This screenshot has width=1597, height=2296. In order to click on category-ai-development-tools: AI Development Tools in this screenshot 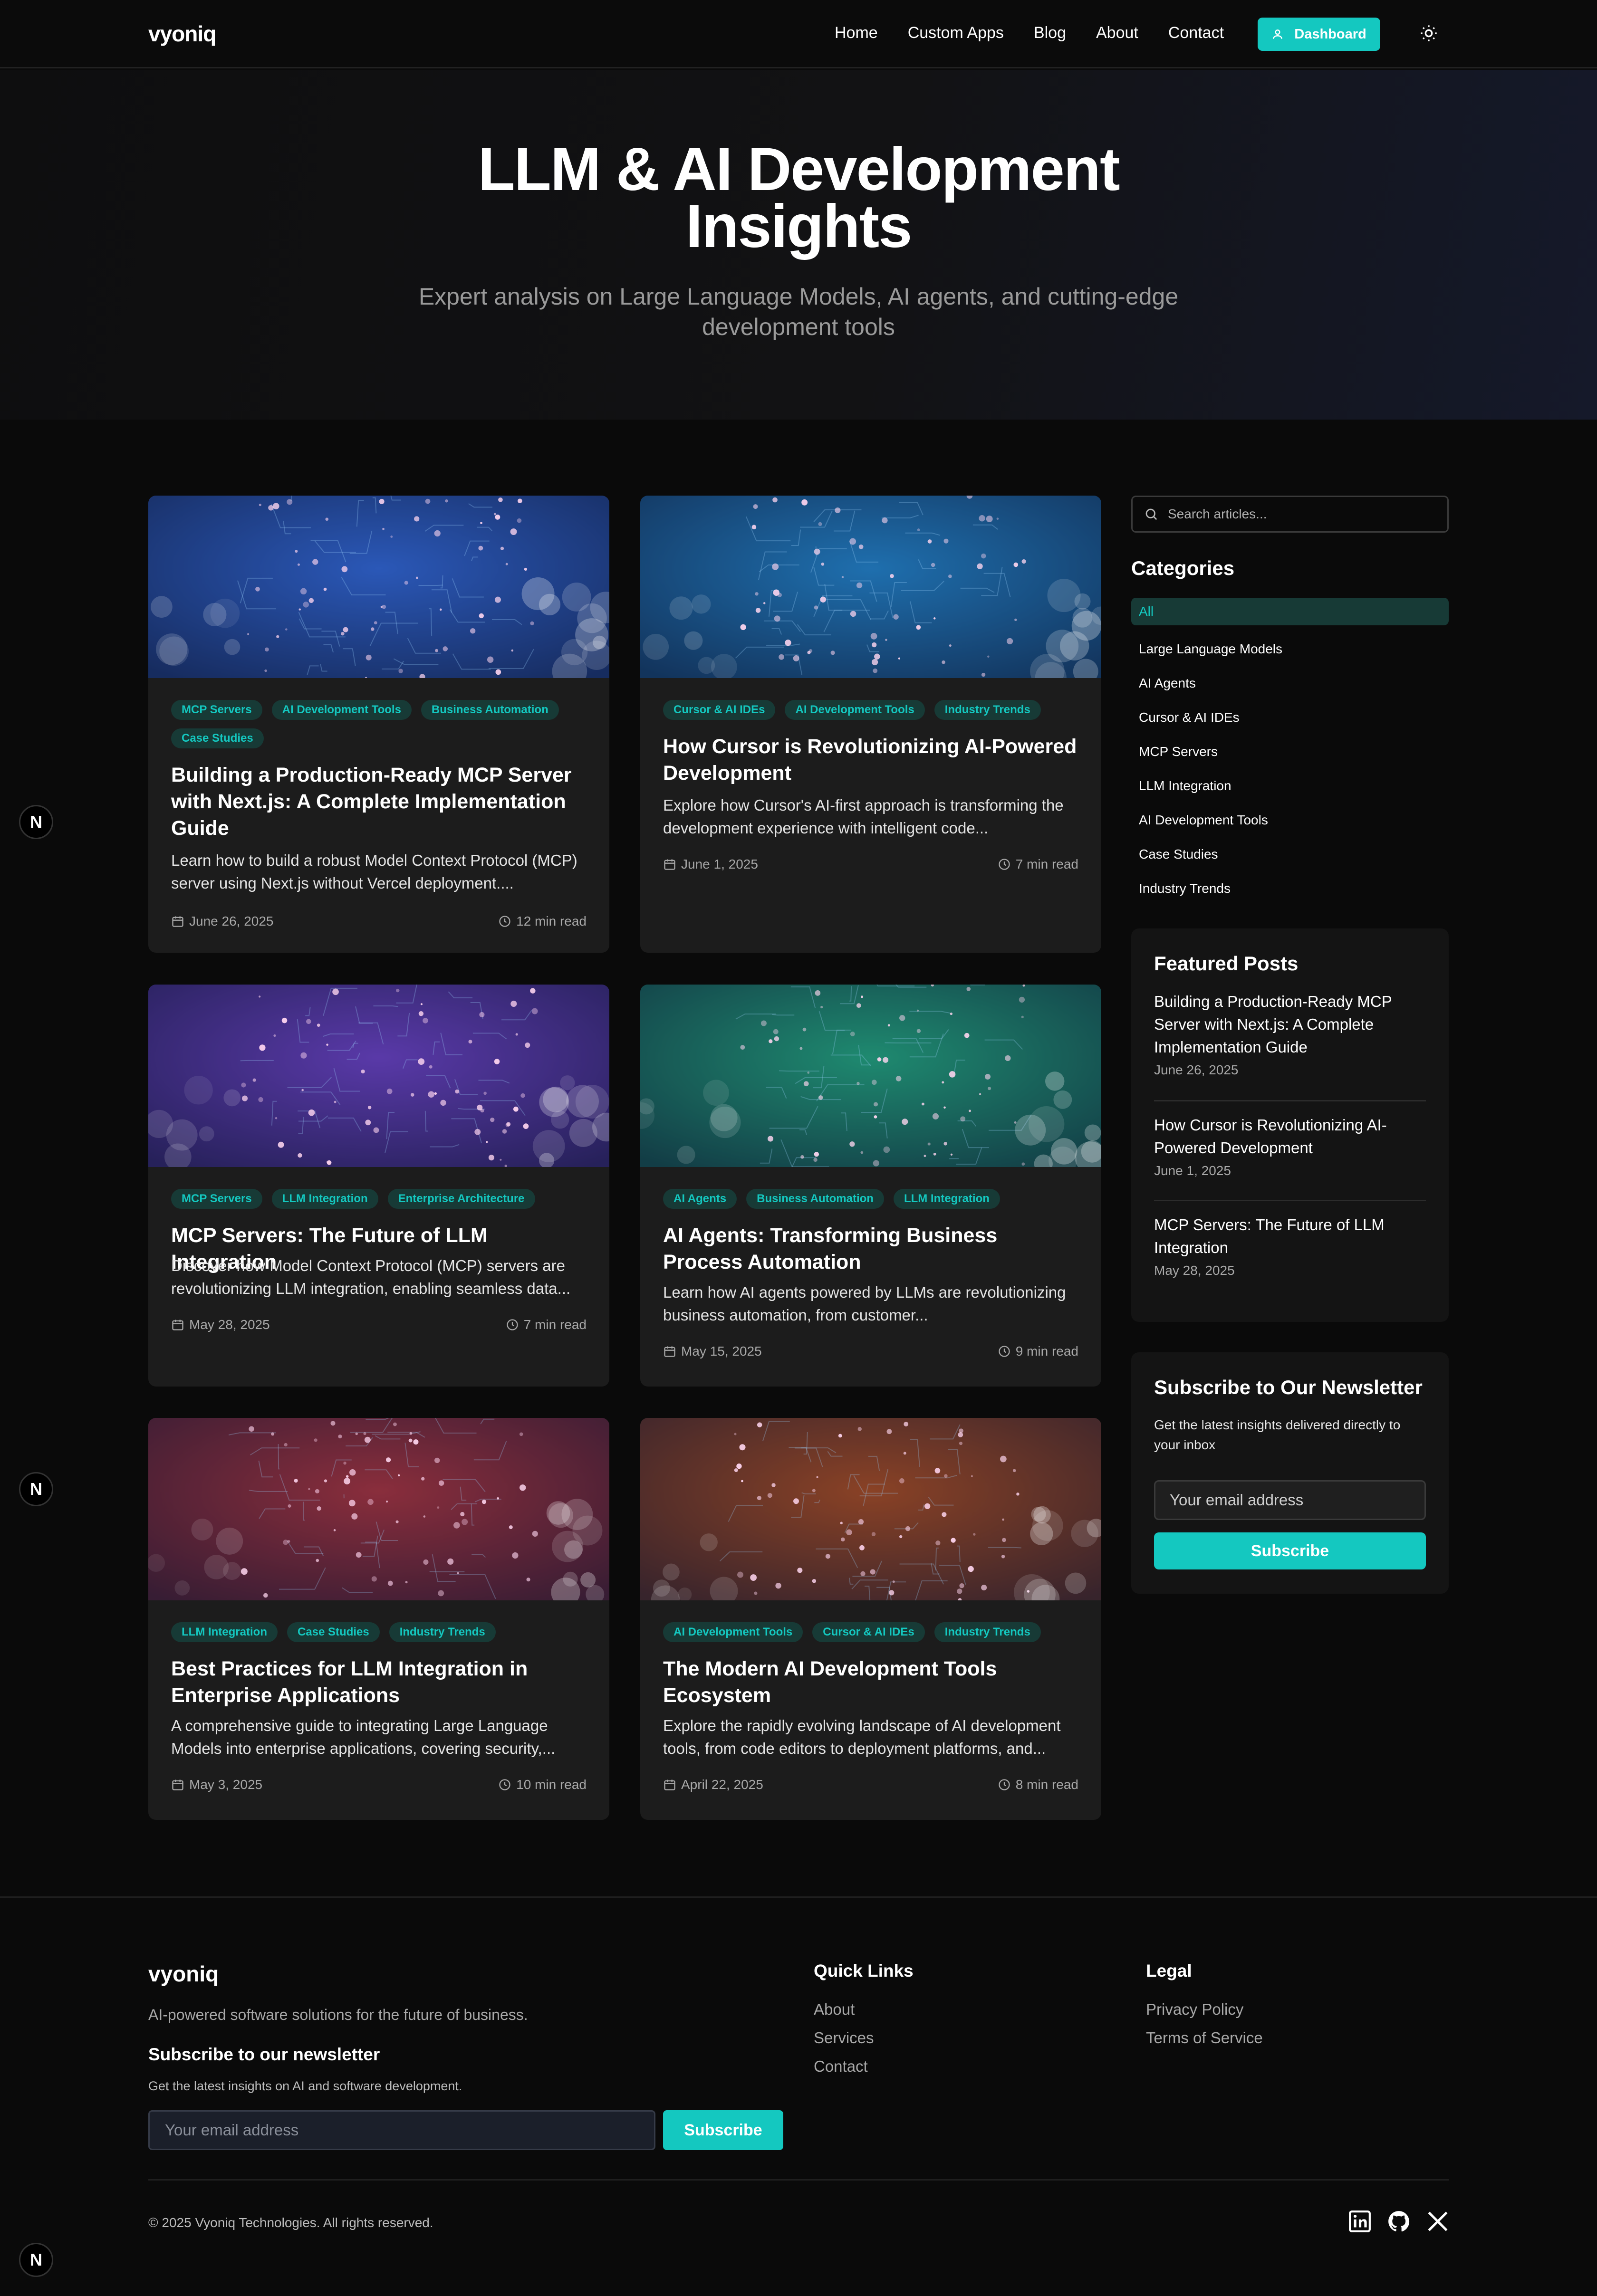, I will do `click(1290, 820)`.